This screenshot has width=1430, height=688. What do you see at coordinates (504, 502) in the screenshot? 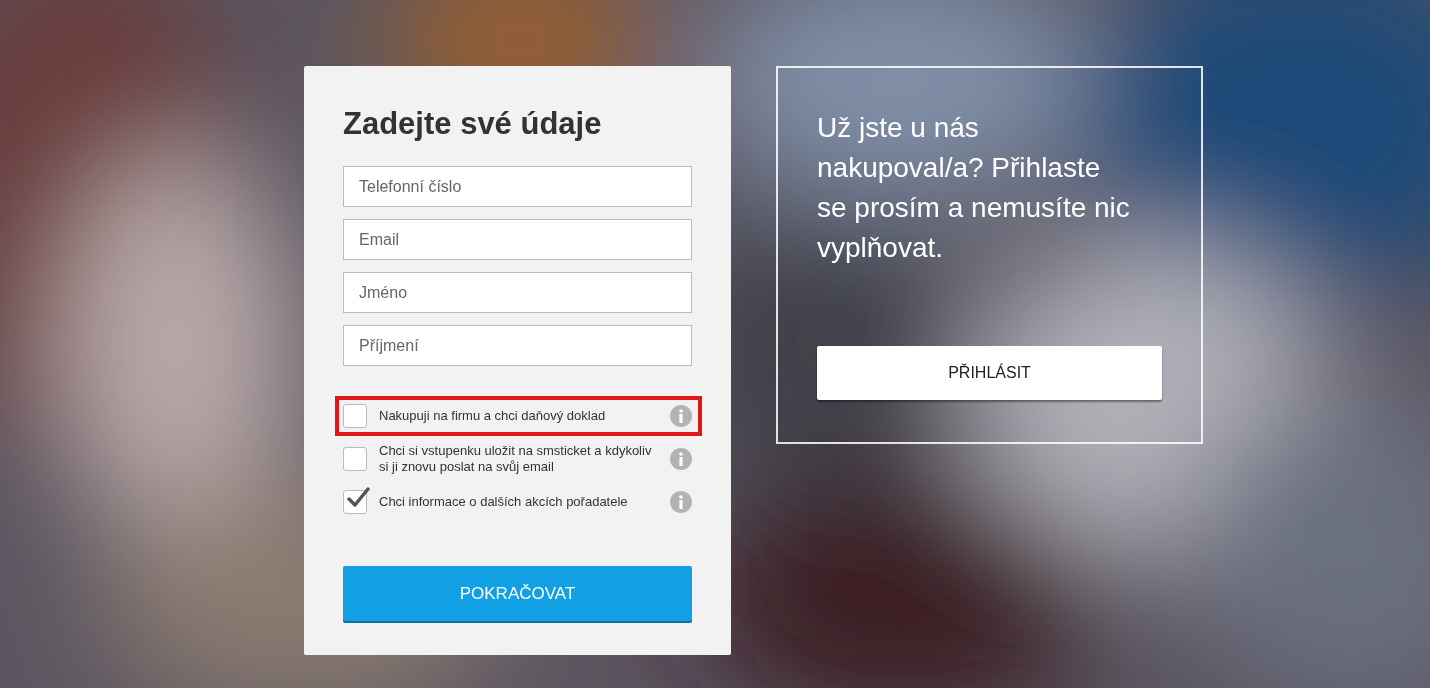
I see `checkbox-label: Chci informace o dalších akcích pořadatele` at bounding box center [504, 502].